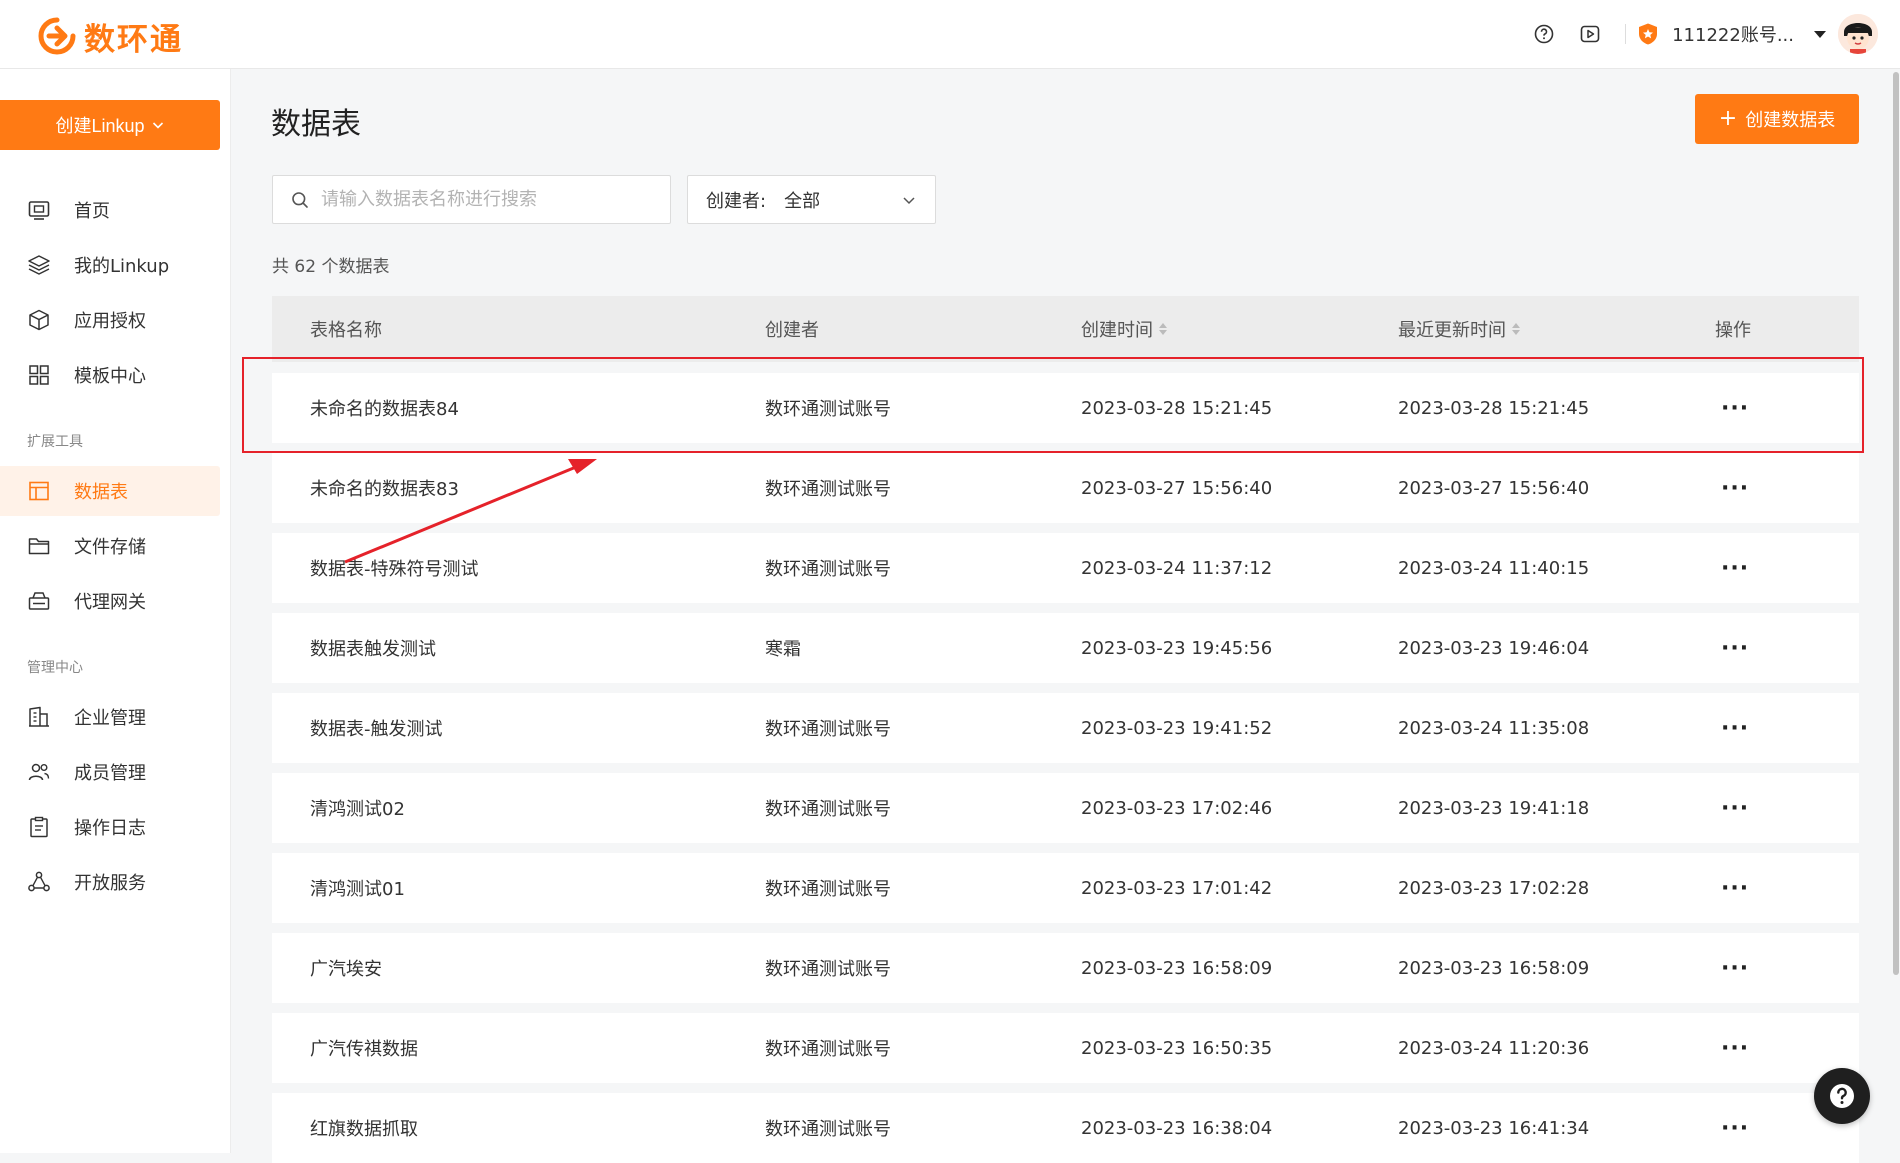 The width and height of the screenshot is (1900, 1163). I want to click on sidebar-item-op-log: 操作日志, so click(110, 827).